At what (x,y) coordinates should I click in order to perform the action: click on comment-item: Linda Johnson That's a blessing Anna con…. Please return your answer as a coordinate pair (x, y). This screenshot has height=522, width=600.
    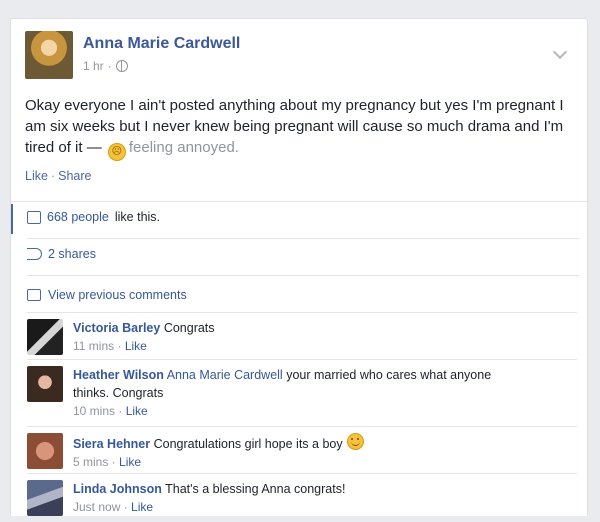
    Looking at the image, I should click on (302, 496).